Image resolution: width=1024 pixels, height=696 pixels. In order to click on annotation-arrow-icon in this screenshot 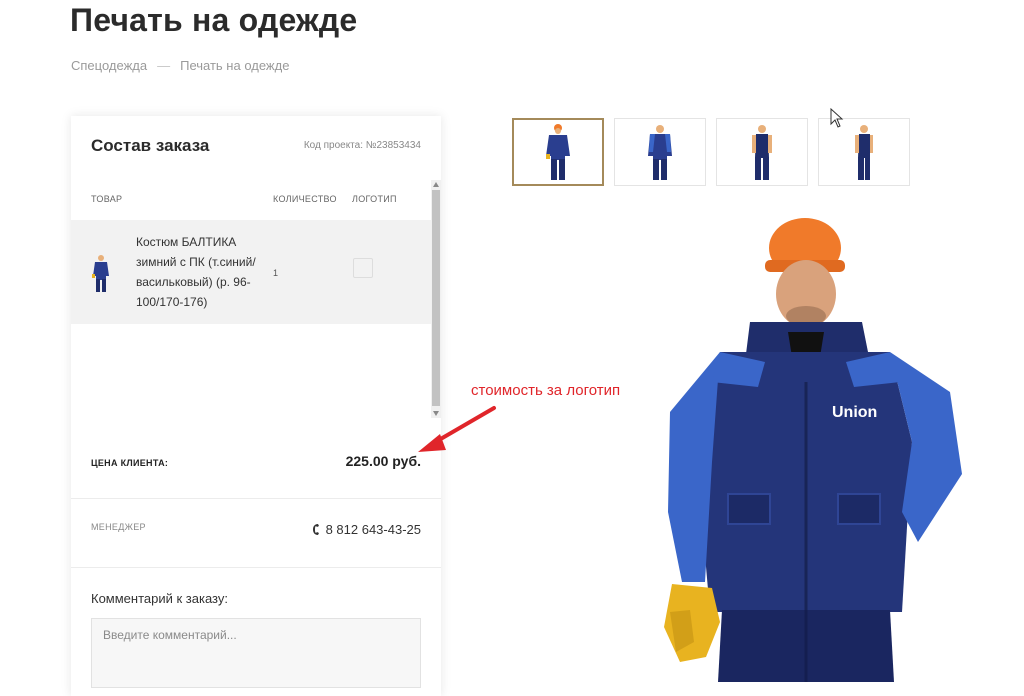, I will do `click(457, 429)`.